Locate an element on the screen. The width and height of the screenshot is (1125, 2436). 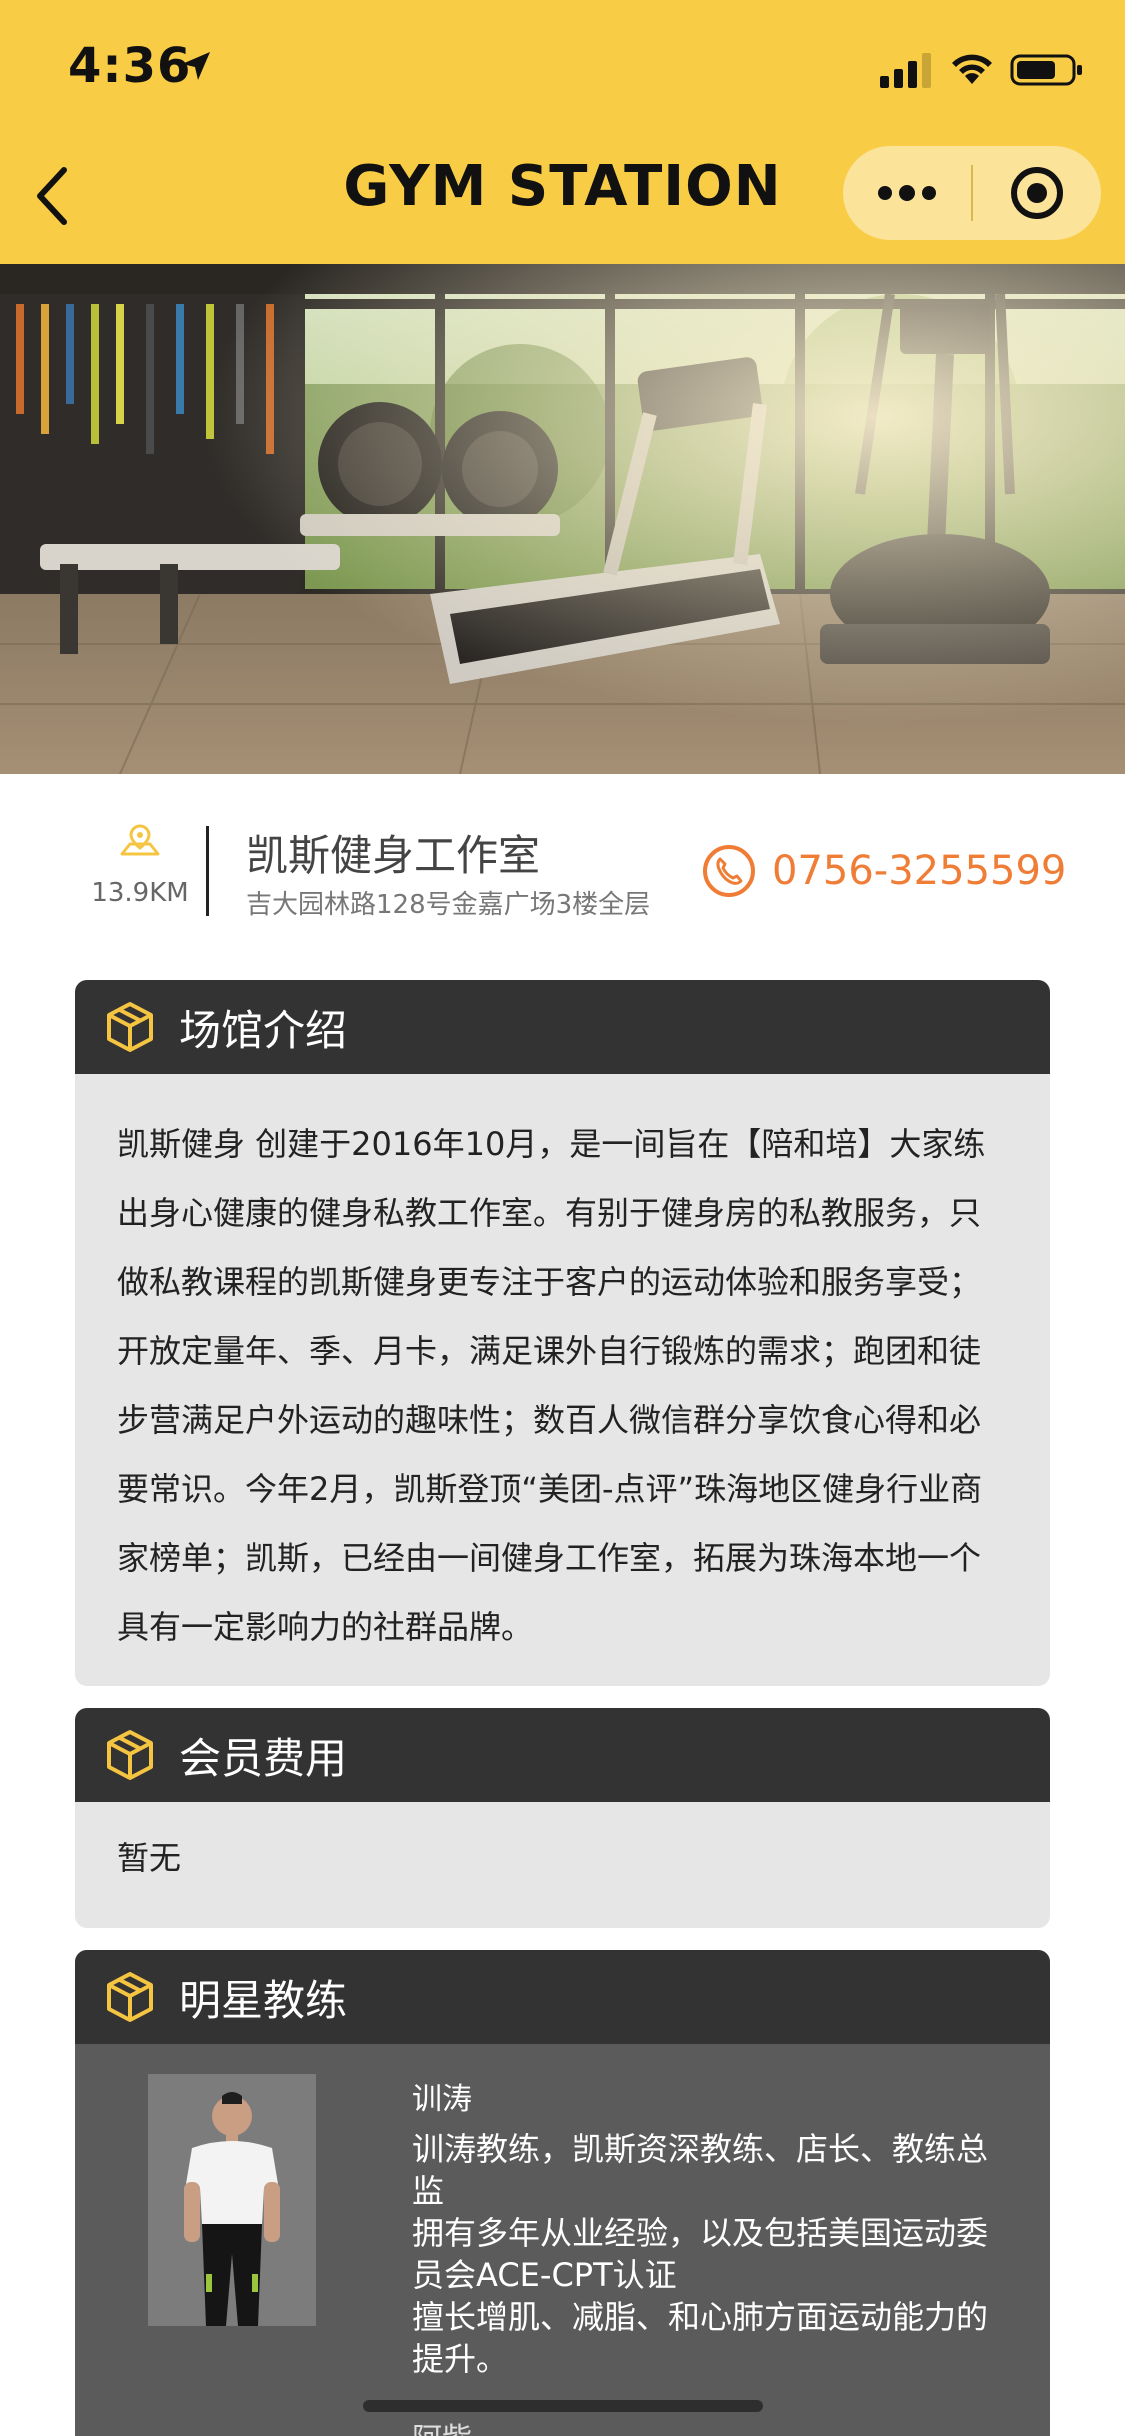
intro-card-header: 场馆介绍 is located at coordinates (562, 1027).